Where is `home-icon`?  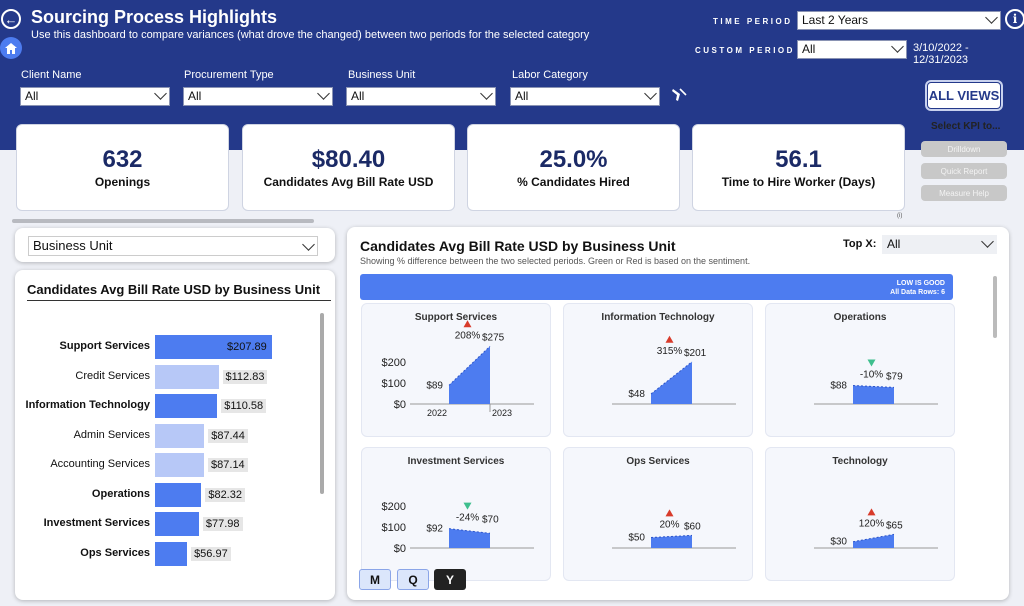
home-icon is located at coordinates (11, 48).